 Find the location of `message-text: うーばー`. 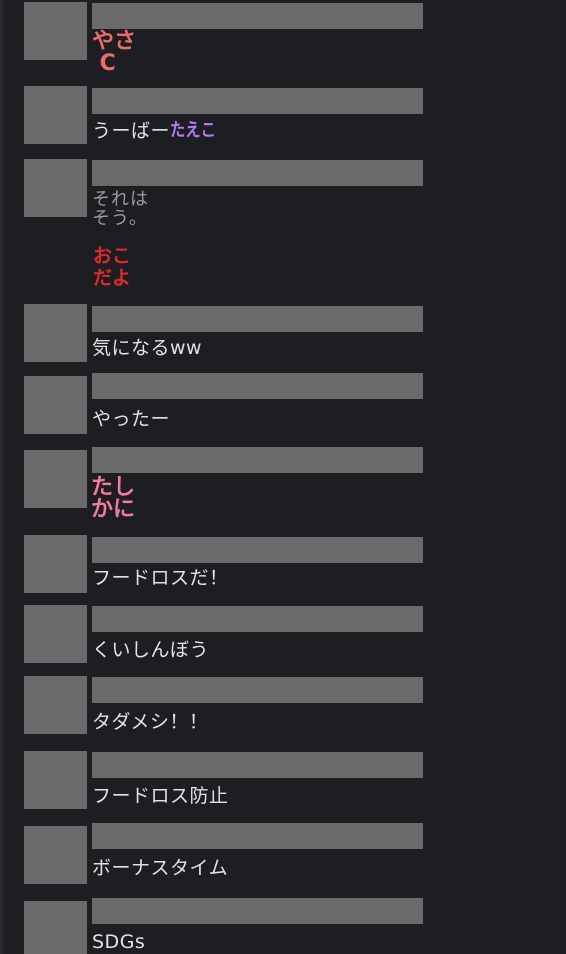

message-text: うーばー is located at coordinates (131, 131).